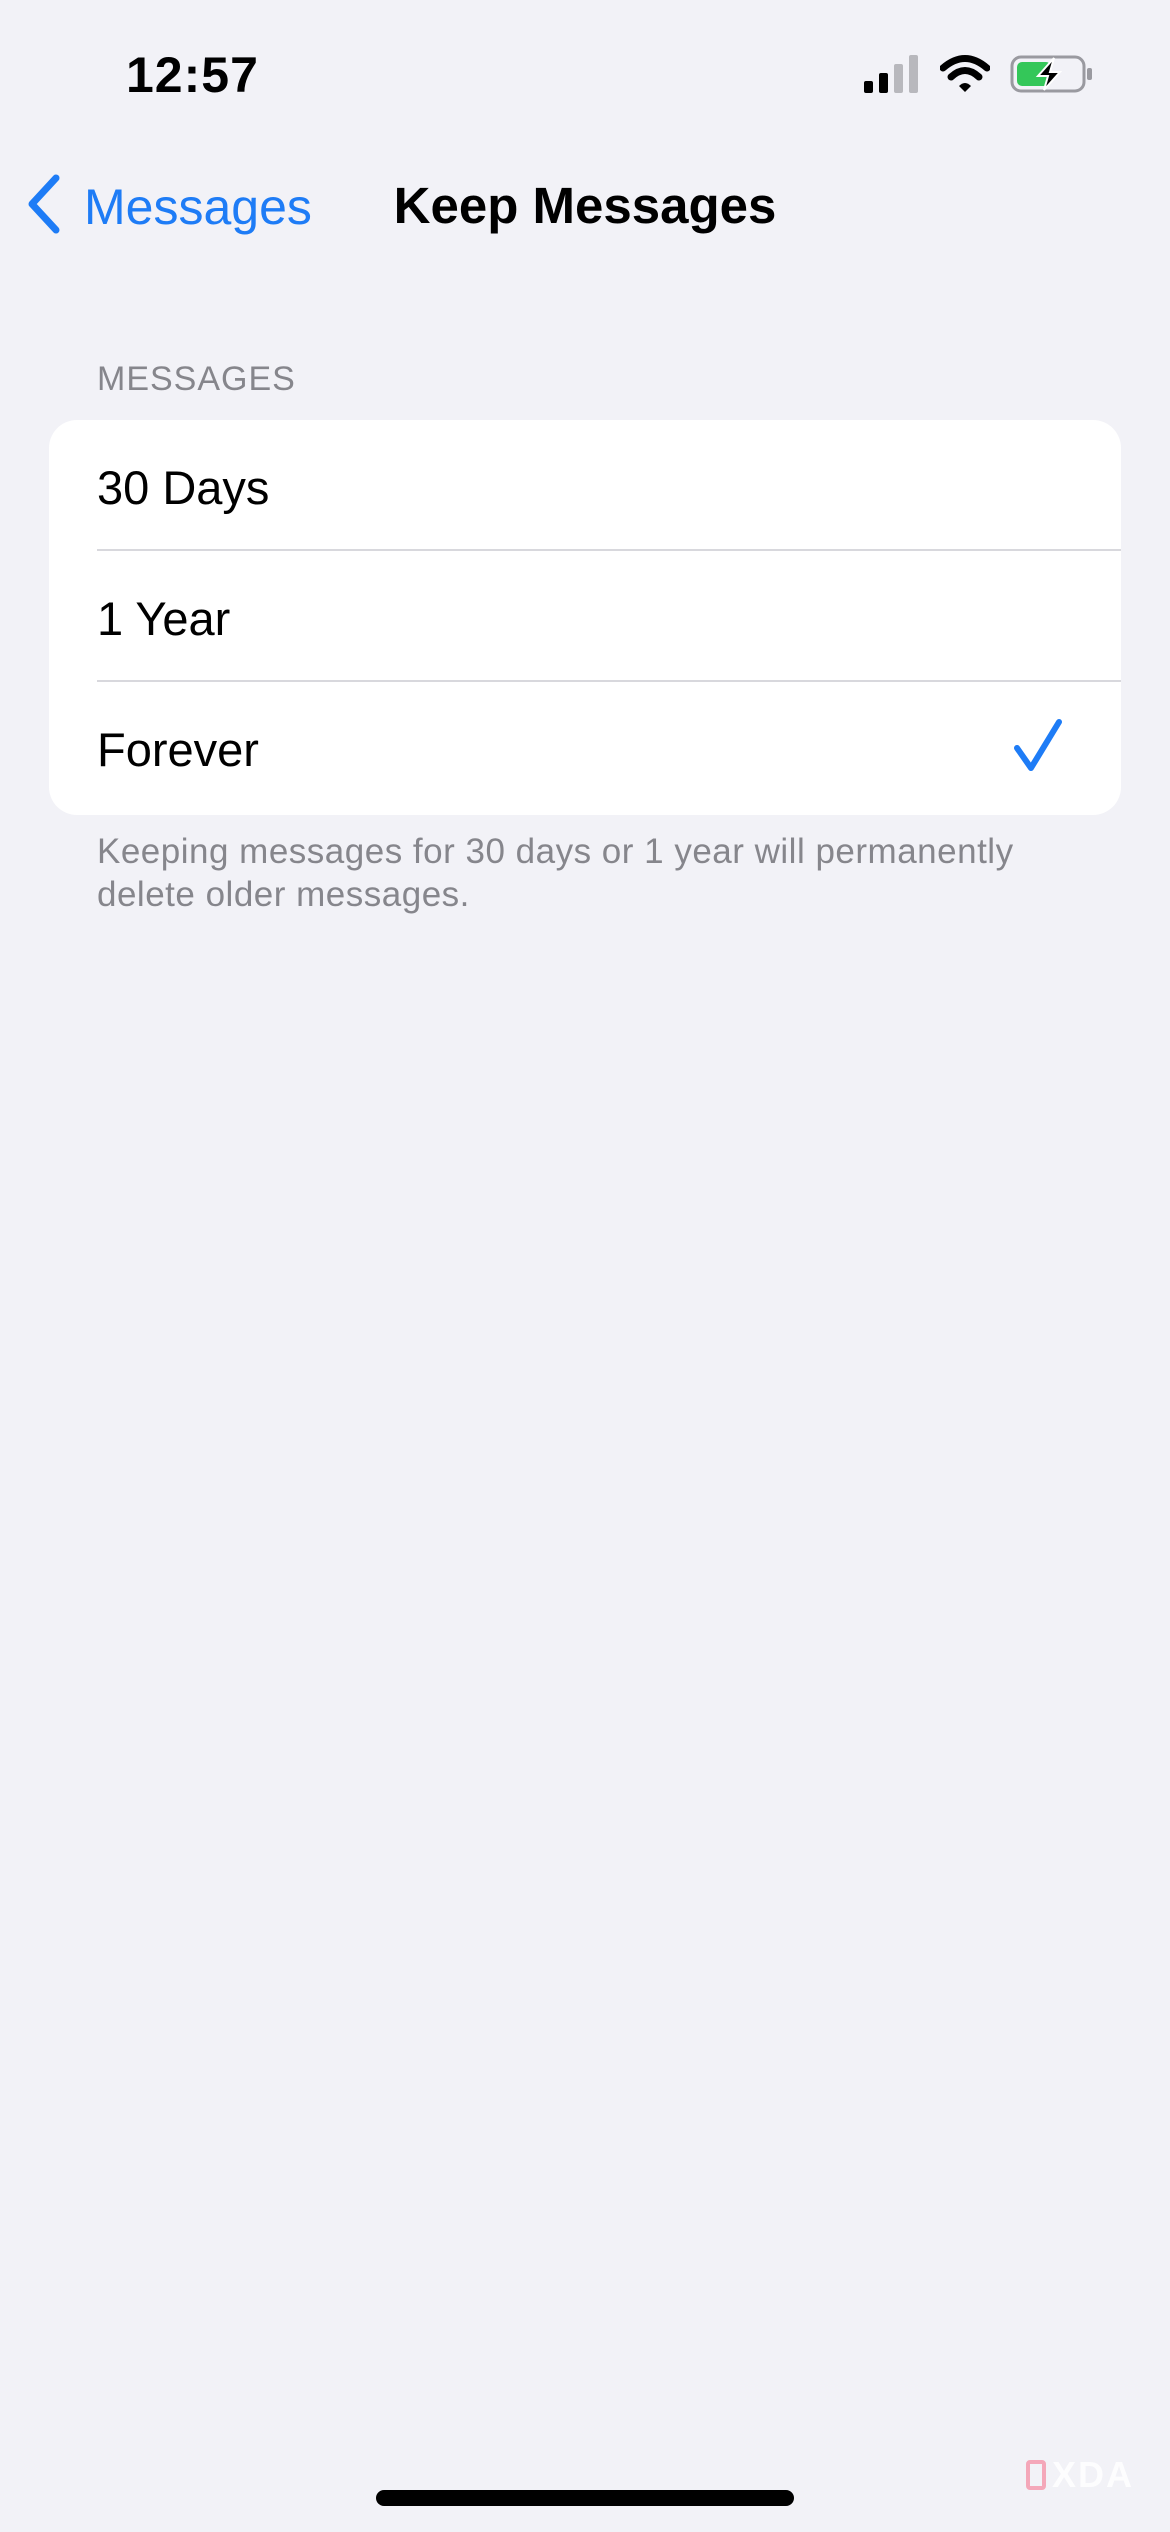  What do you see at coordinates (965, 76) in the screenshot?
I see `wifi-icon` at bounding box center [965, 76].